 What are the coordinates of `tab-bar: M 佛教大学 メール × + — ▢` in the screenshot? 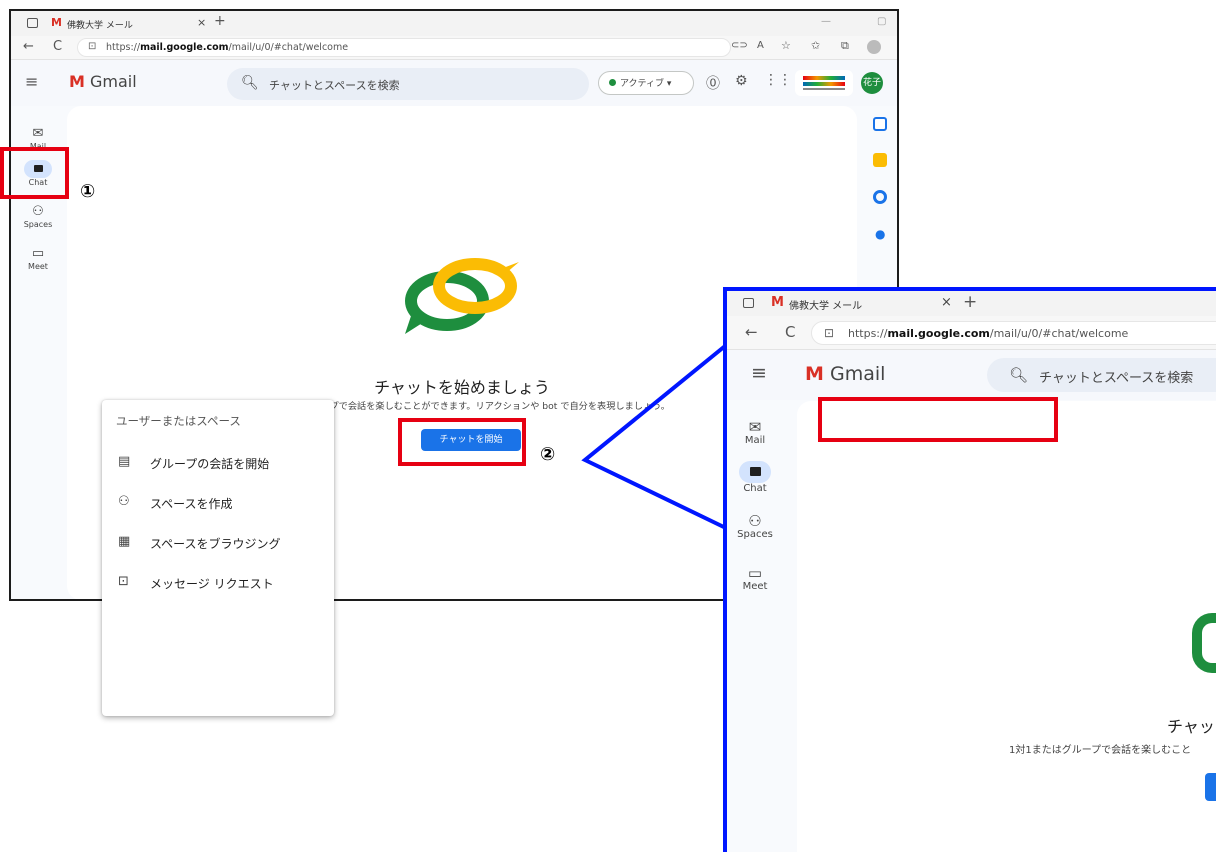 It's located at (454, 23).